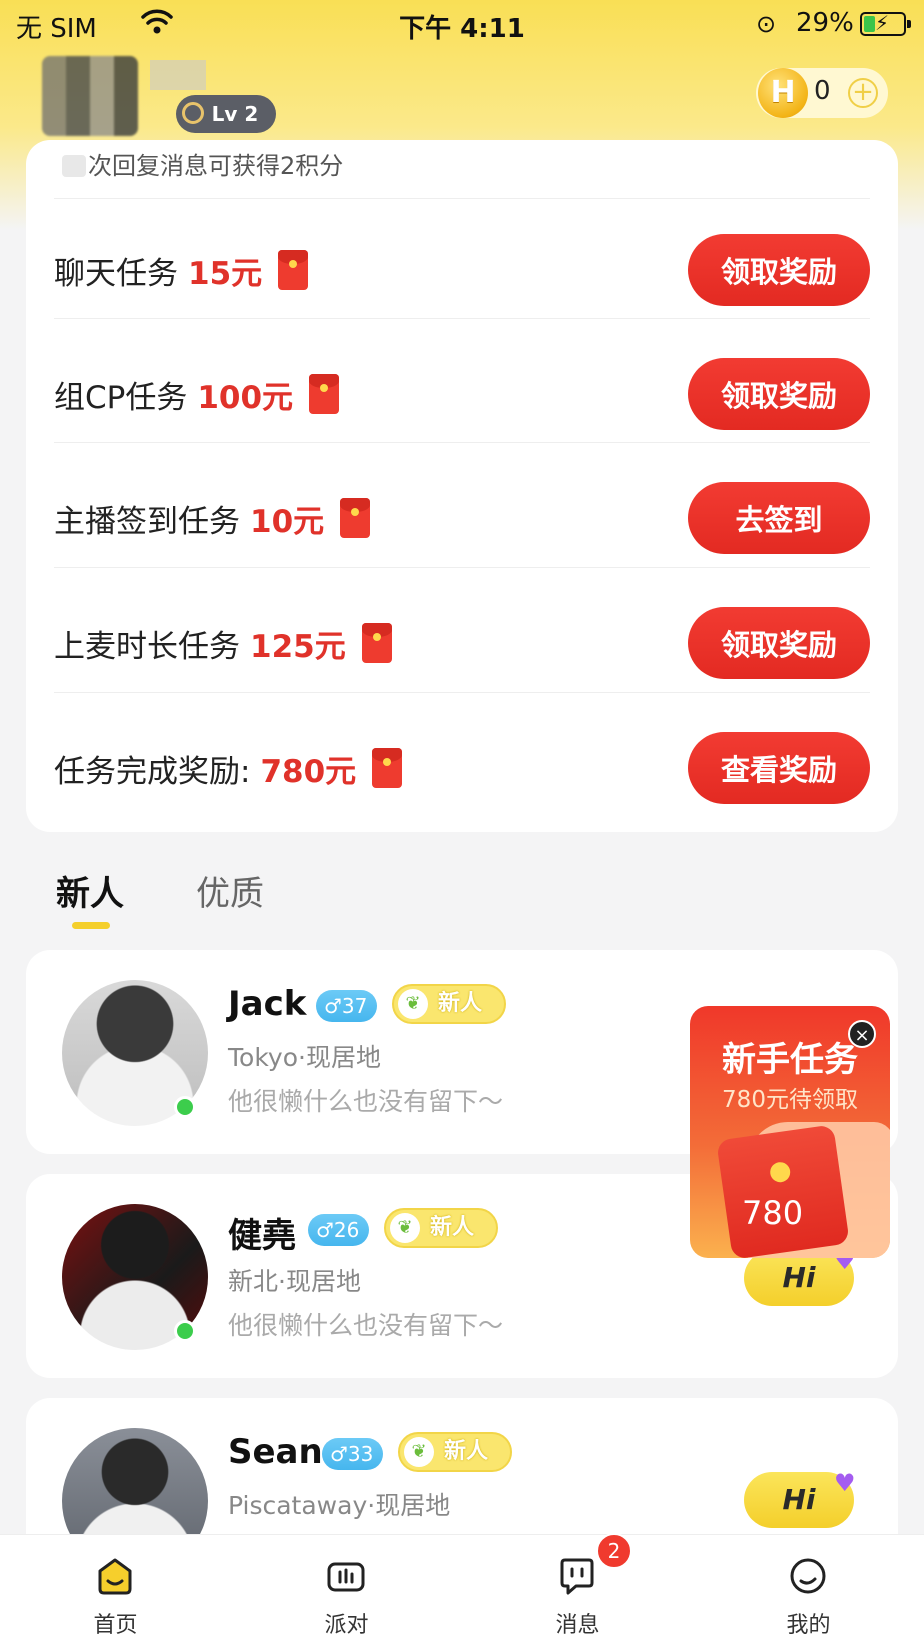  I want to click on nav-item-home: 首页, so click(115, 1589).